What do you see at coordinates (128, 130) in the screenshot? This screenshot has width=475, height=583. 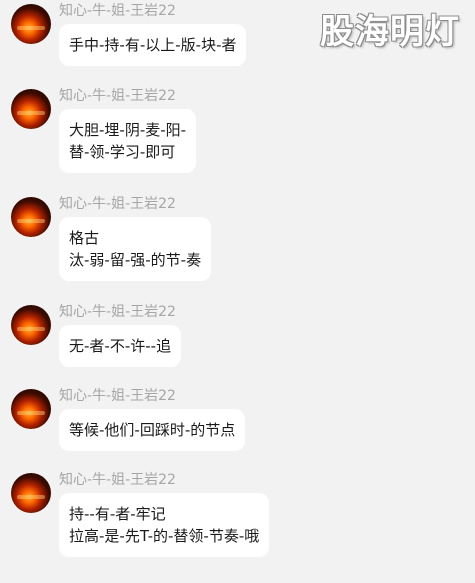 I see `message-text: 大胆-埋-阴-麦-阳-` at bounding box center [128, 130].